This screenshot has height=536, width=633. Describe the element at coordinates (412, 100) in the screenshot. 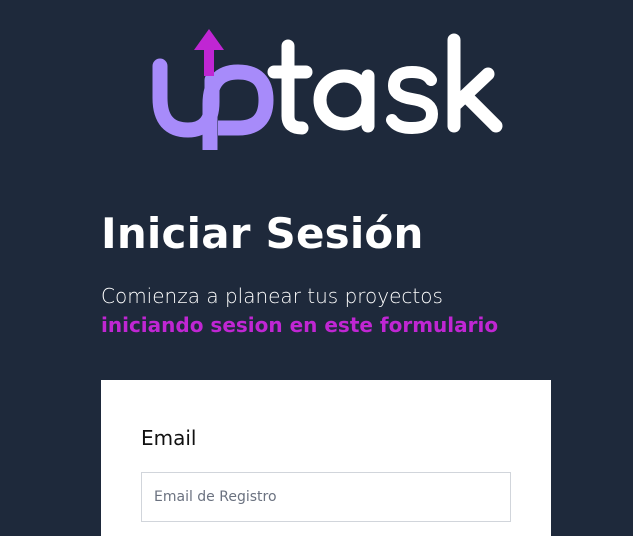

I see `logo-letter-s` at that location.